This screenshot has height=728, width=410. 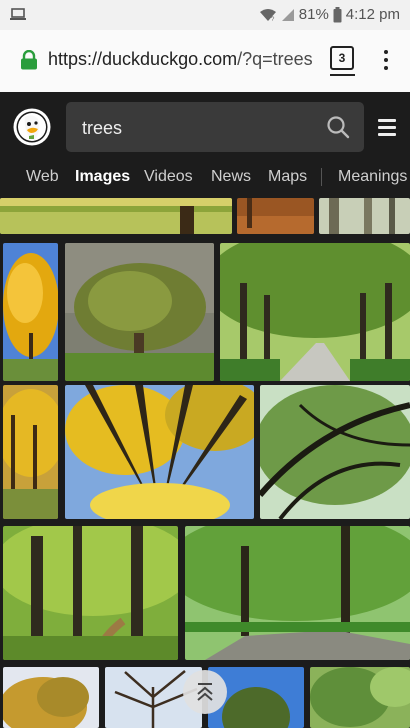 I want to click on url-path: /?q=trees, so click(x=275, y=59).